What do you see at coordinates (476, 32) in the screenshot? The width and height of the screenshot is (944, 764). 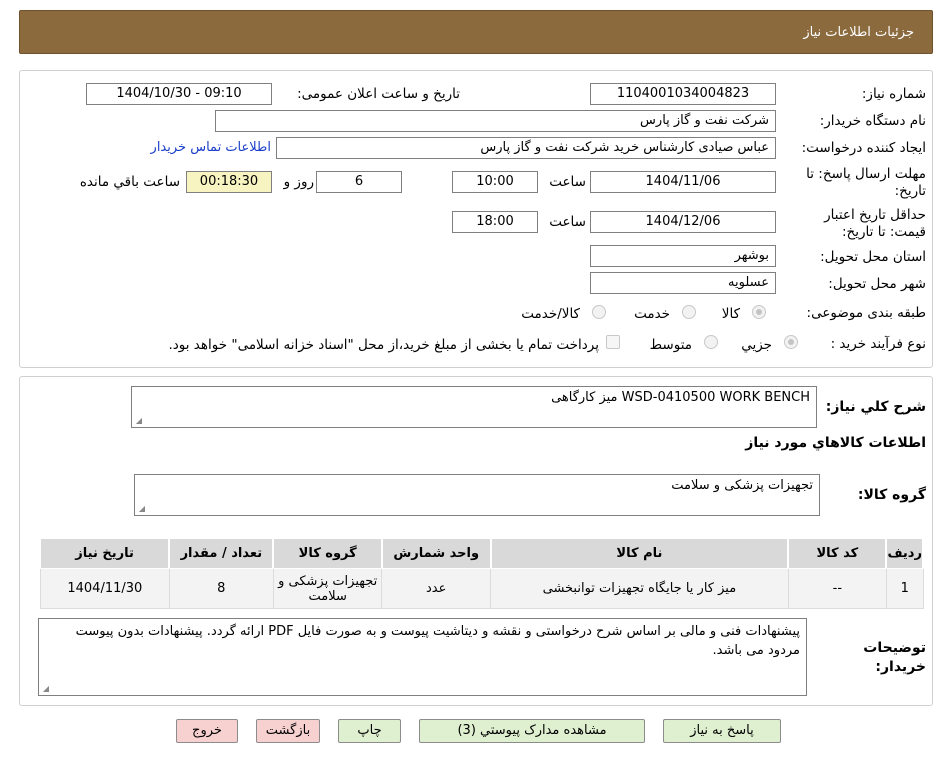 I see `page-header: جزئیات اطلاعات نیاز` at bounding box center [476, 32].